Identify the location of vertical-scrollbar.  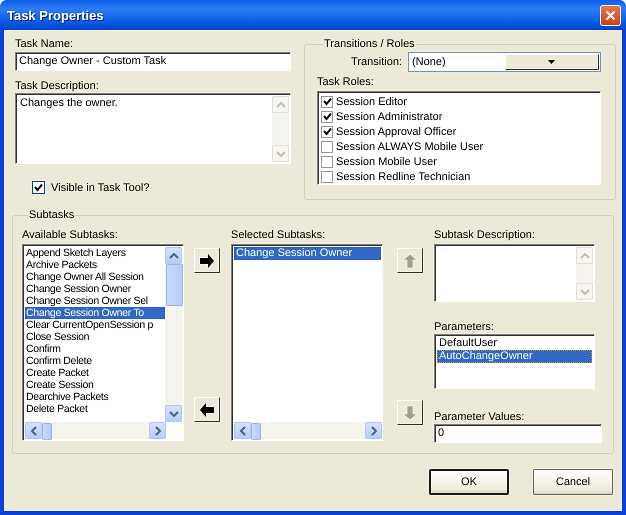
(173, 334).